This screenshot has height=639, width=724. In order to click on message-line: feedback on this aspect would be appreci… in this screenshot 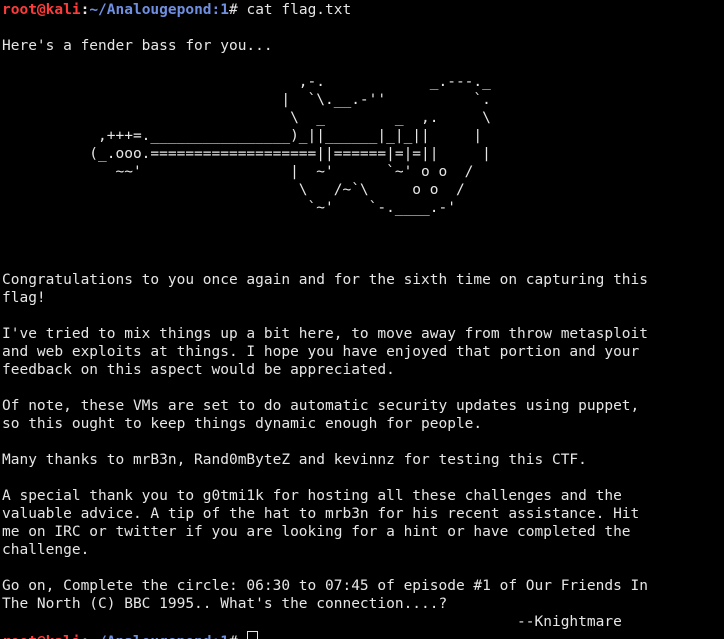, I will do `click(198, 370)`.